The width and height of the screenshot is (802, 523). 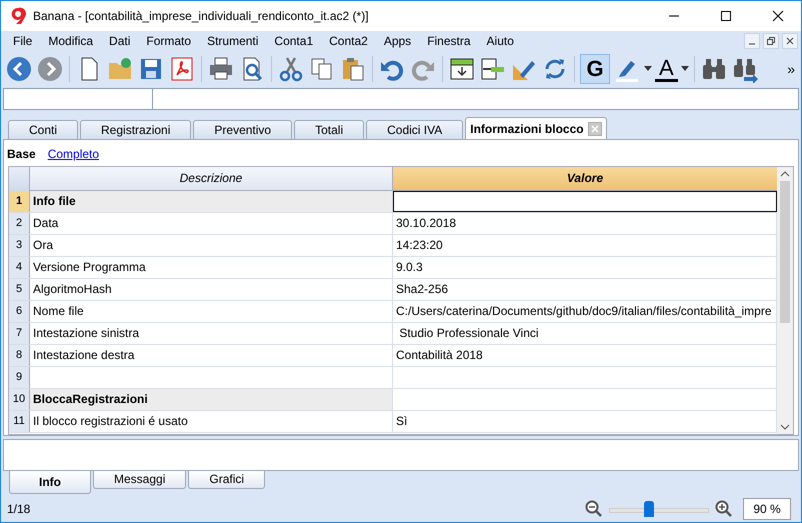 What do you see at coordinates (18, 509) in the screenshot?
I see `page-indicator: 1/18` at bounding box center [18, 509].